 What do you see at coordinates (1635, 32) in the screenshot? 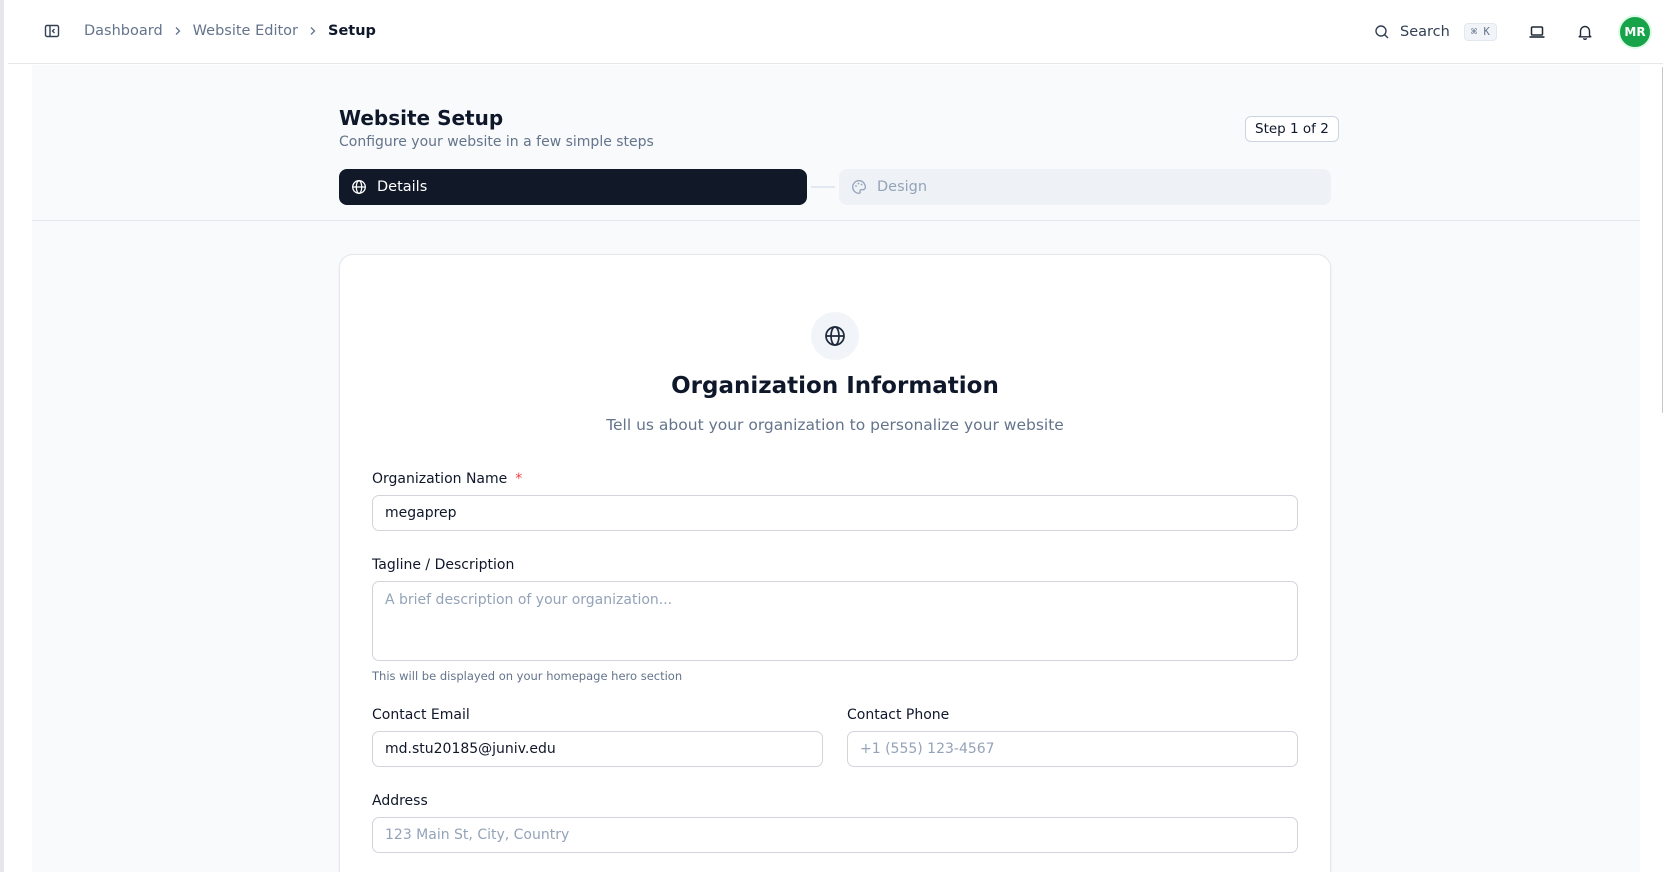
I see `avatar: MR` at bounding box center [1635, 32].